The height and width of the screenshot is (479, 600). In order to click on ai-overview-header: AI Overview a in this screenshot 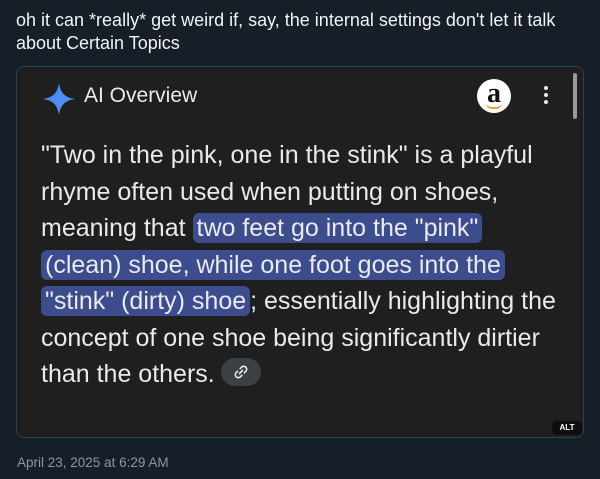, I will do `click(300, 97)`.